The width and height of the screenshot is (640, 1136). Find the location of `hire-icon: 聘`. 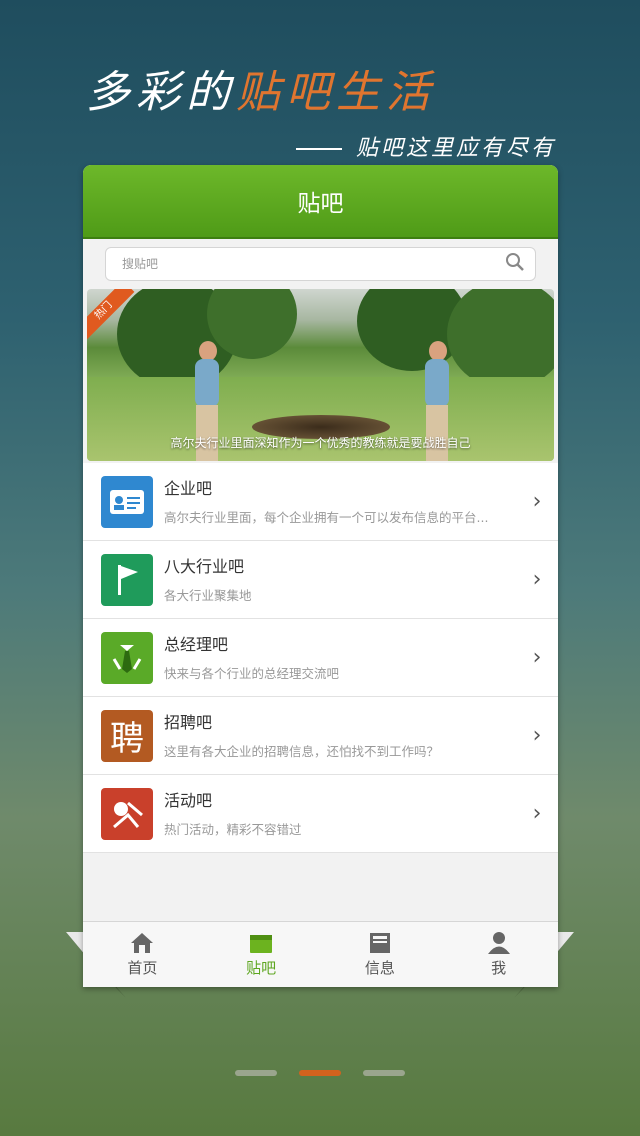

hire-icon: 聘 is located at coordinates (127, 735).